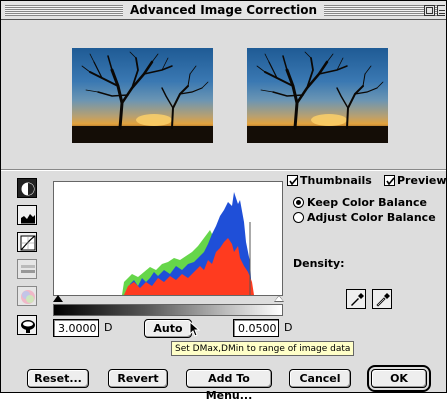  Describe the element at coordinates (441, 10) in the screenshot. I see `collapse-box-icon` at that location.